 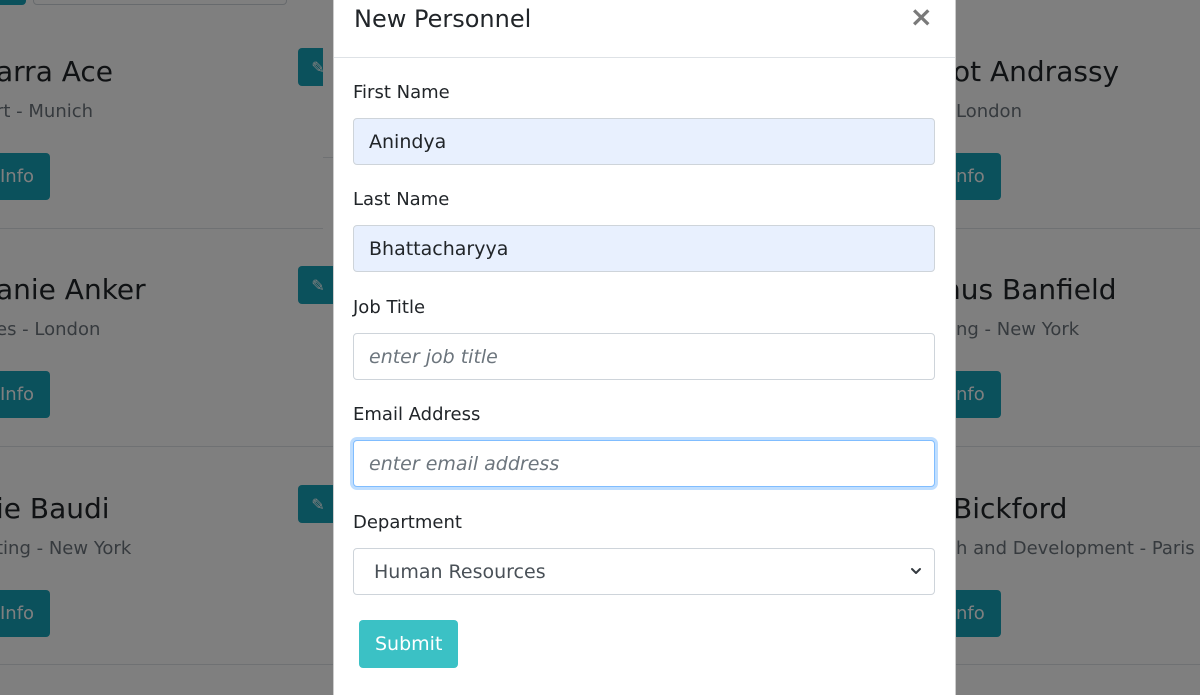 I want to click on department-label: Department, so click(x=407, y=522).